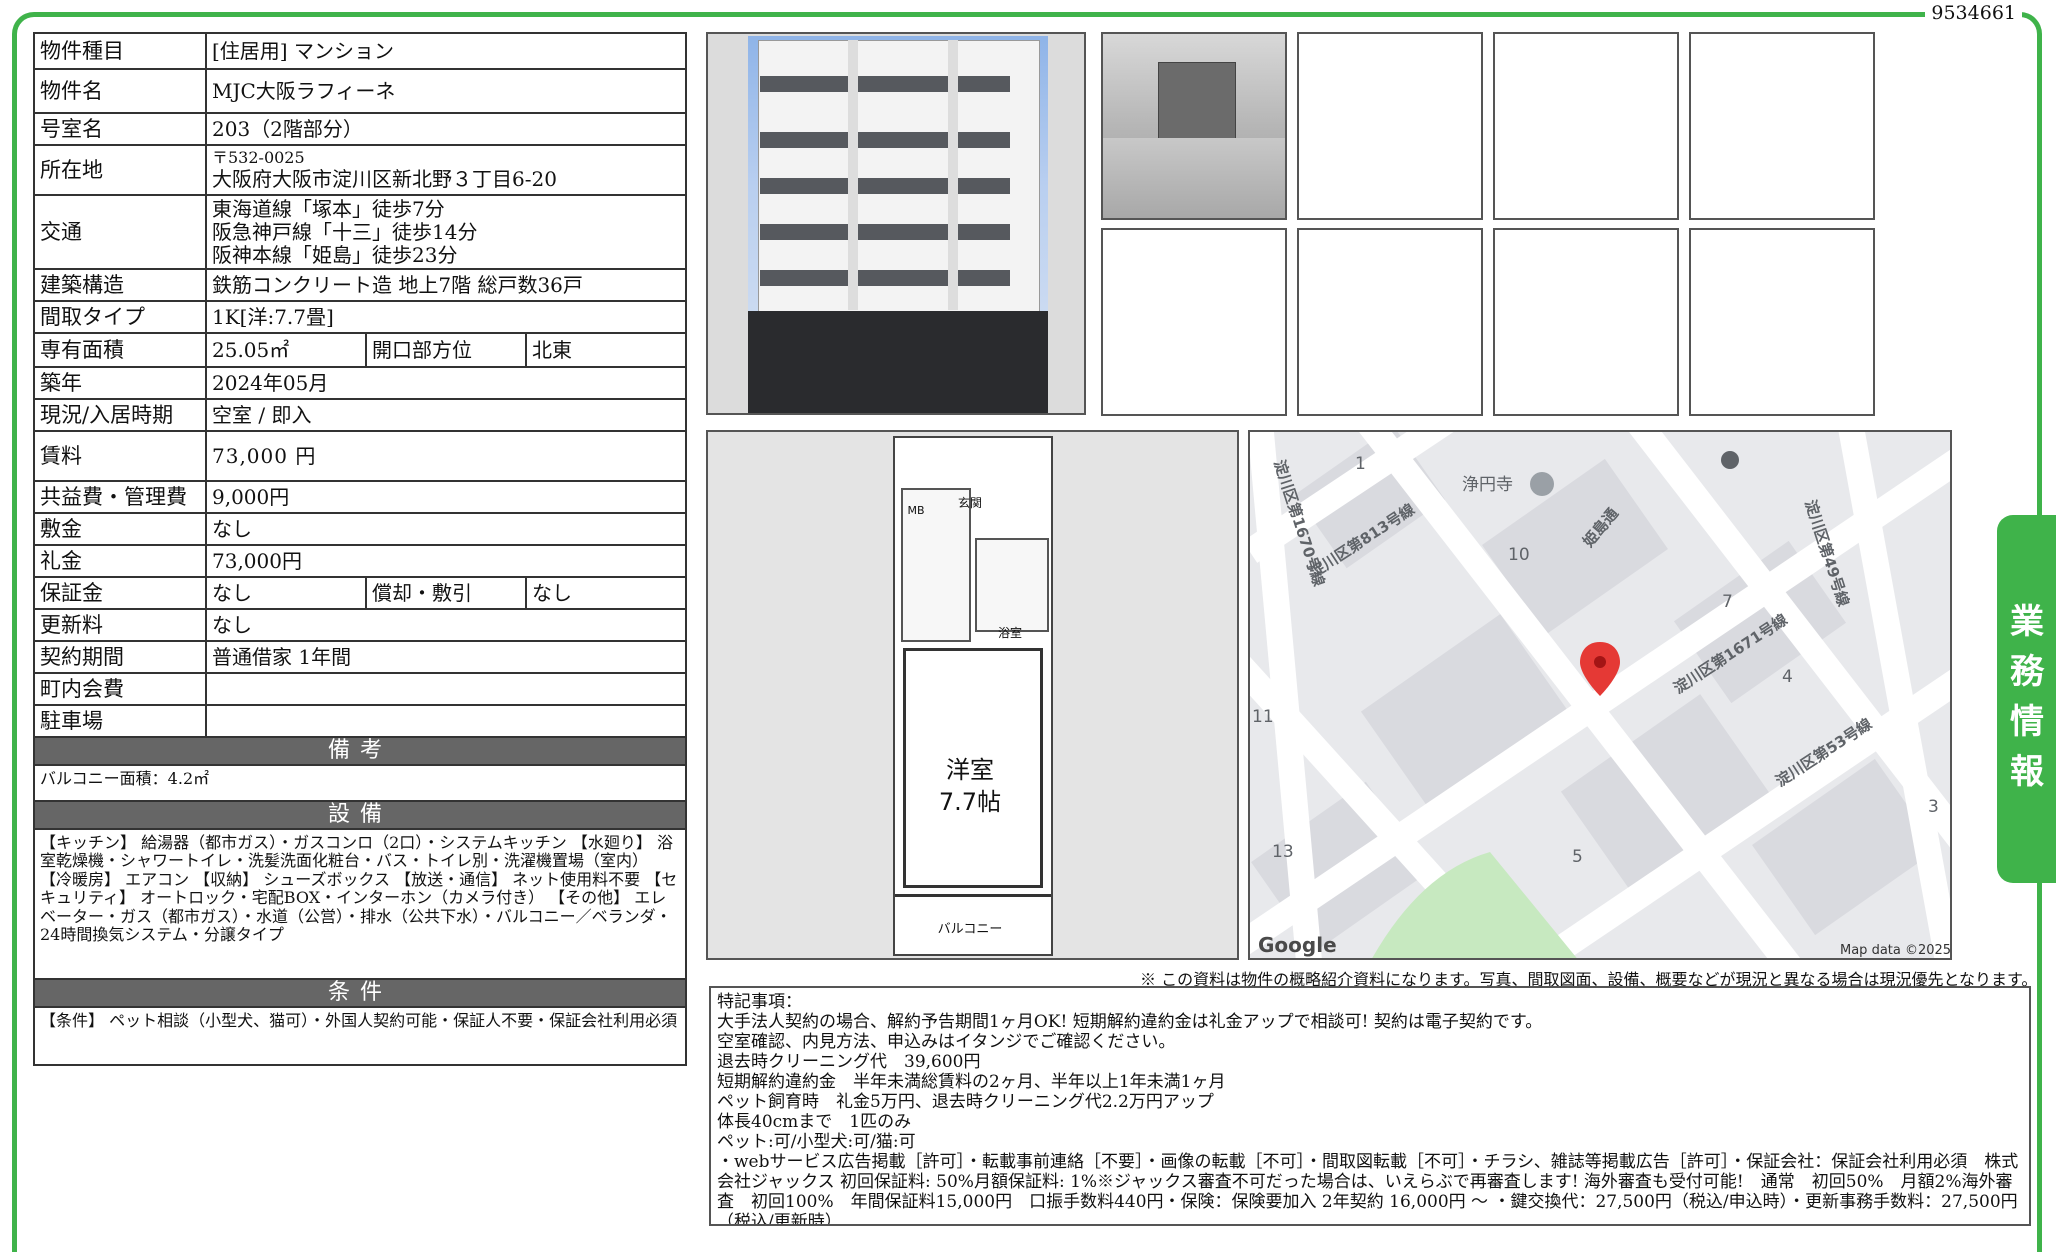  What do you see at coordinates (1895, 950) in the screenshot?
I see `map-attribution: Map data ©2025` at bounding box center [1895, 950].